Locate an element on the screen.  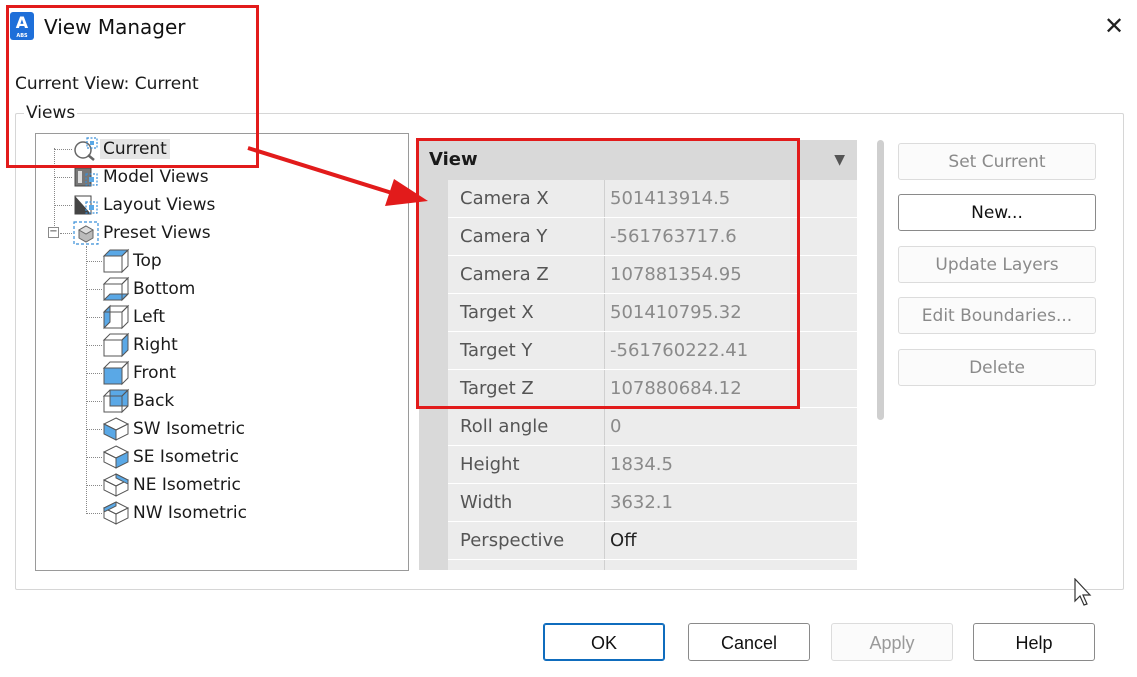
views-group-label: Views is located at coordinates (51, 113).